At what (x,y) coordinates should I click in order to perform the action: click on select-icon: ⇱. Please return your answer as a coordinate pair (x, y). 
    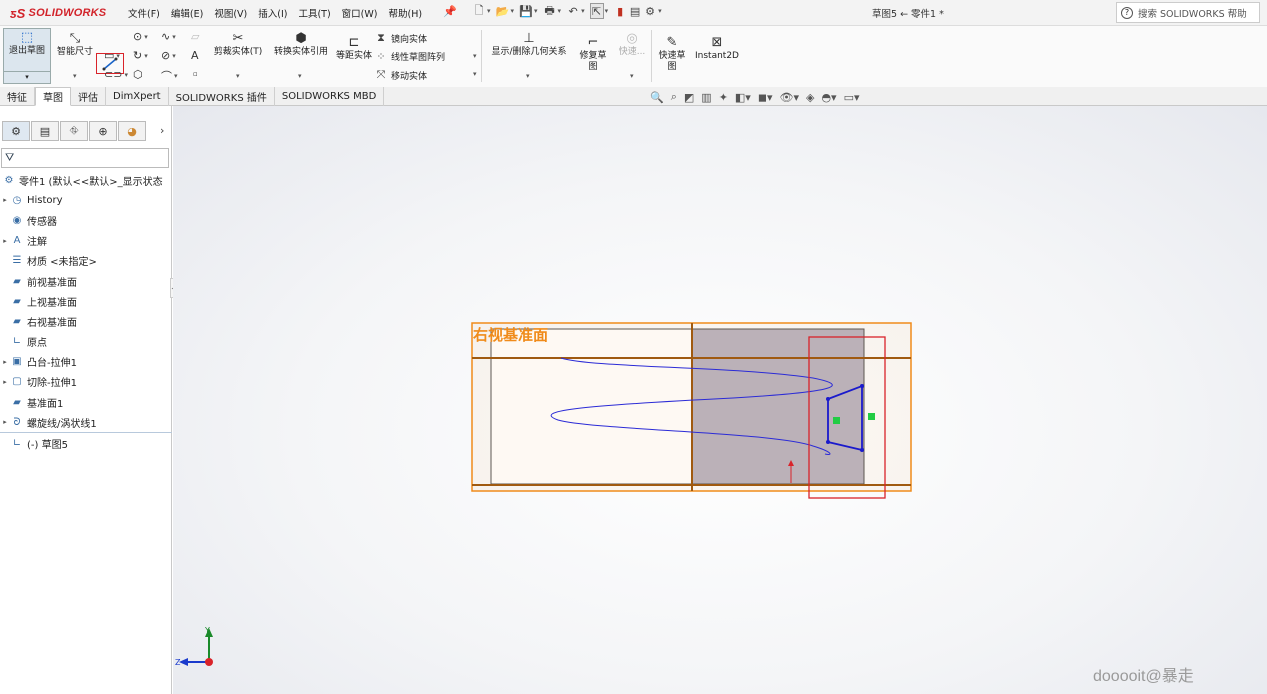
    Looking at the image, I should click on (596, 11).